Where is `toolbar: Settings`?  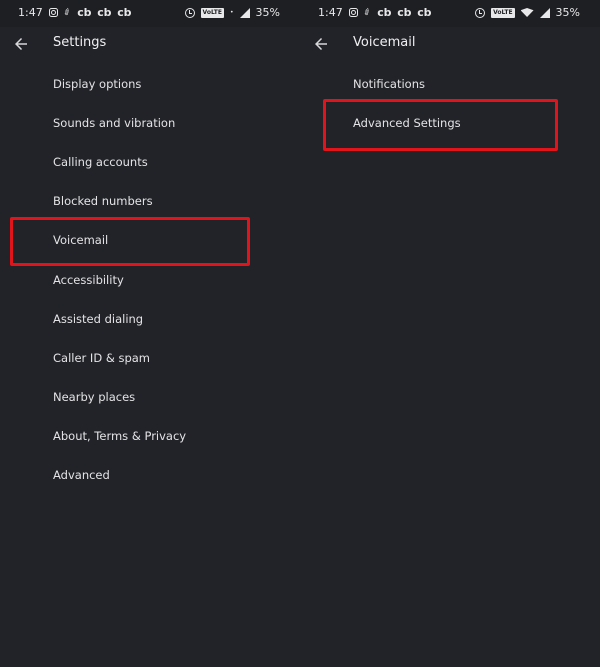 toolbar: Settings is located at coordinates (150, 44).